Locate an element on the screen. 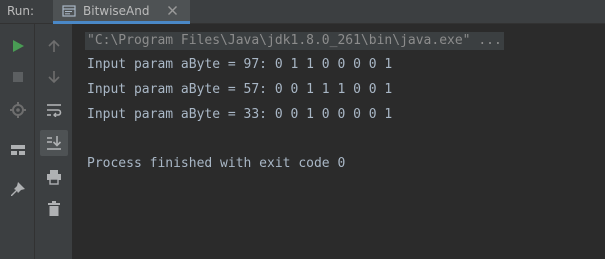  tab-bitwiseand: BitwiseAnd is located at coordinates (121, 12).